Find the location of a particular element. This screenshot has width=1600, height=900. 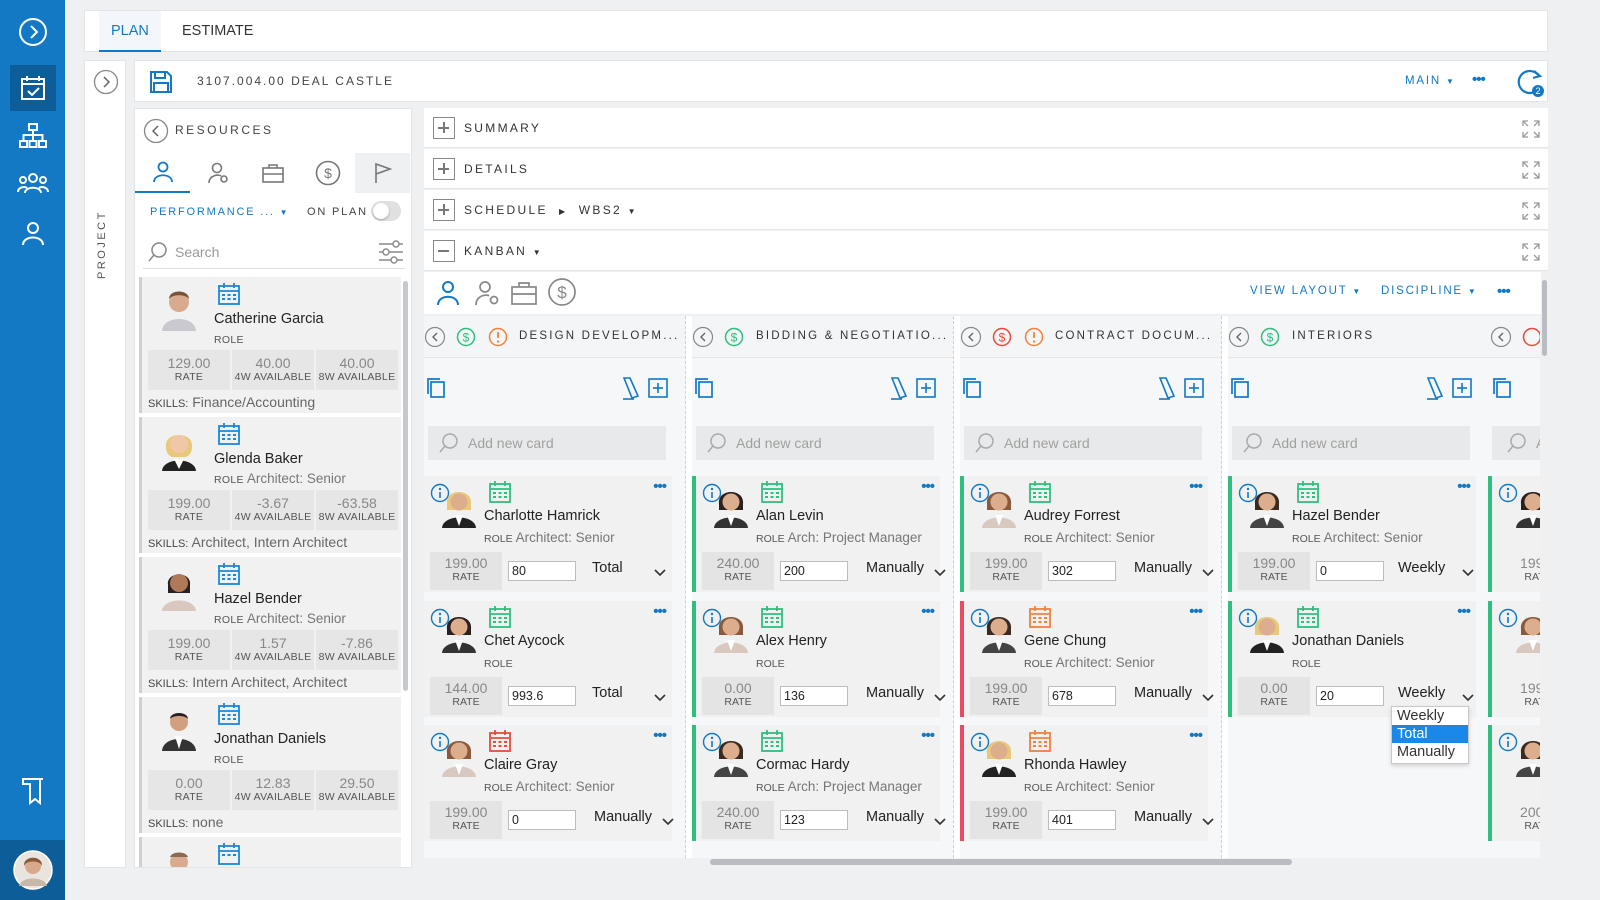

dropdown-option-weekly: Weekly is located at coordinates (1430, 716).